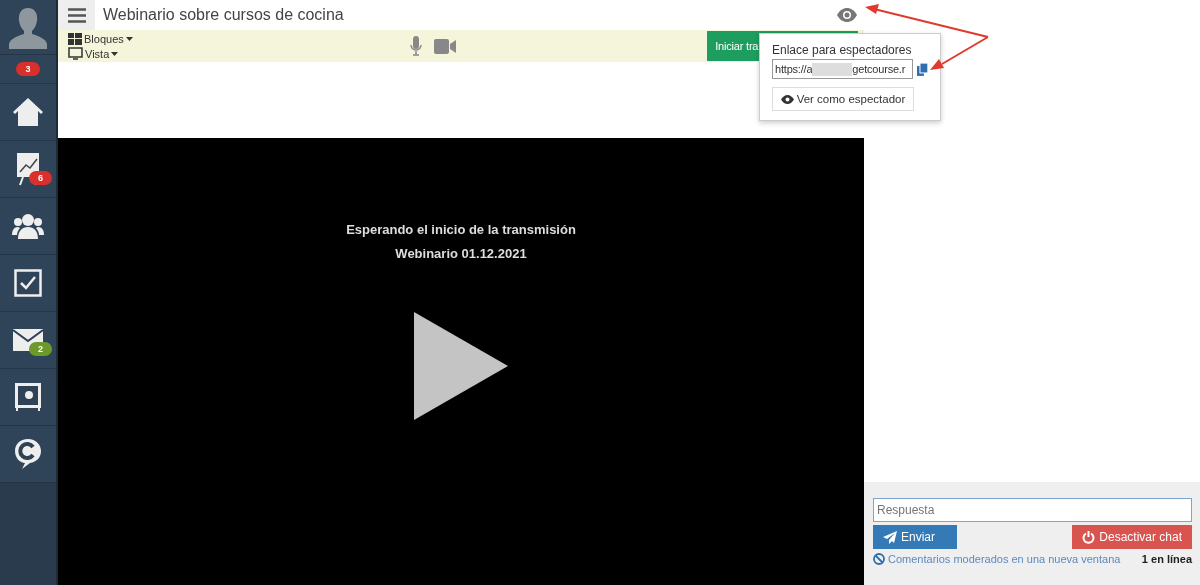 The image size is (1200, 585). I want to click on video-camera-icon, so click(444, 46).